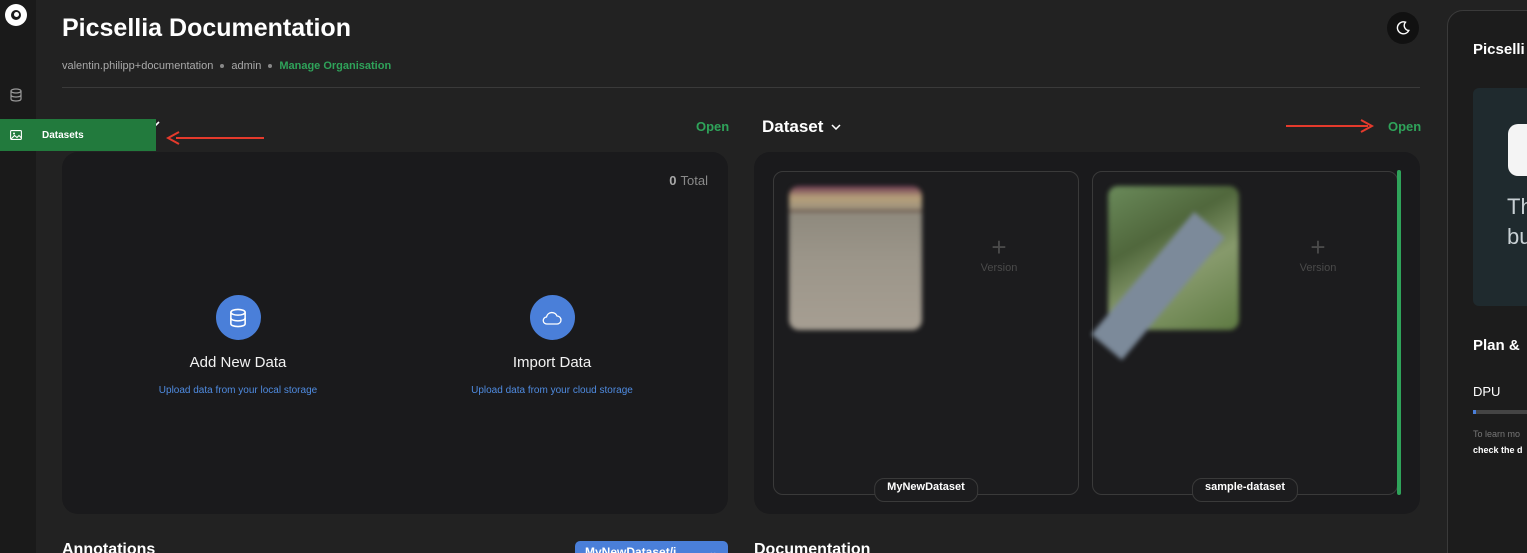 The image size is (1527, 553). Describe the element at coordinates (836, 127) in the screenshot. I see `chevron-down-icon` at that location.